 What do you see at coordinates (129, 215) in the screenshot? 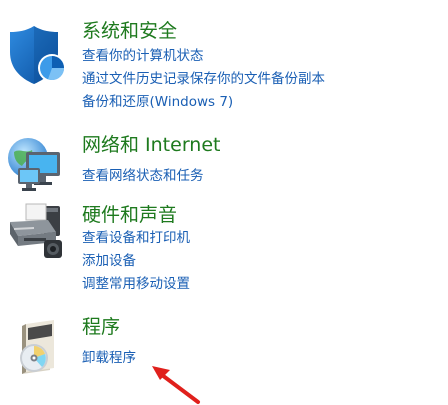
I see `category-title-hardware-sound: 硬件和声音` at bounding box center [129, 215].